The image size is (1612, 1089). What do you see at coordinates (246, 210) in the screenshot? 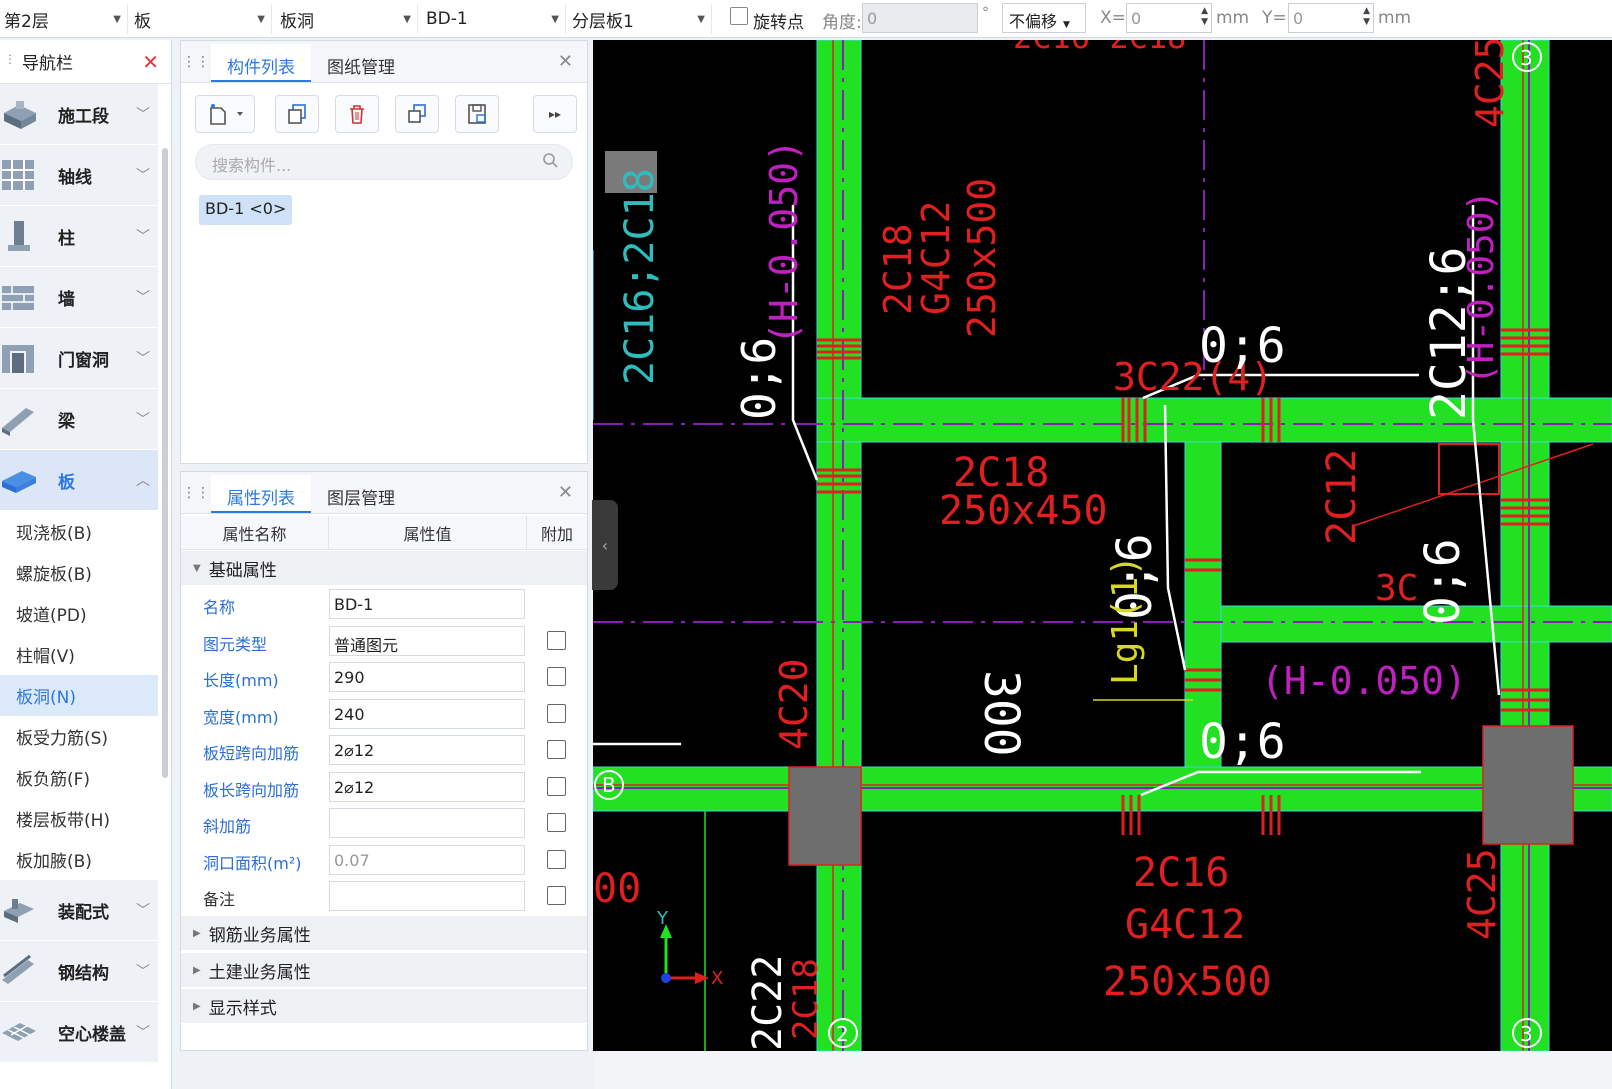
I see `component-list-item: BD-1 <0>` at bounding box center [246, 210].